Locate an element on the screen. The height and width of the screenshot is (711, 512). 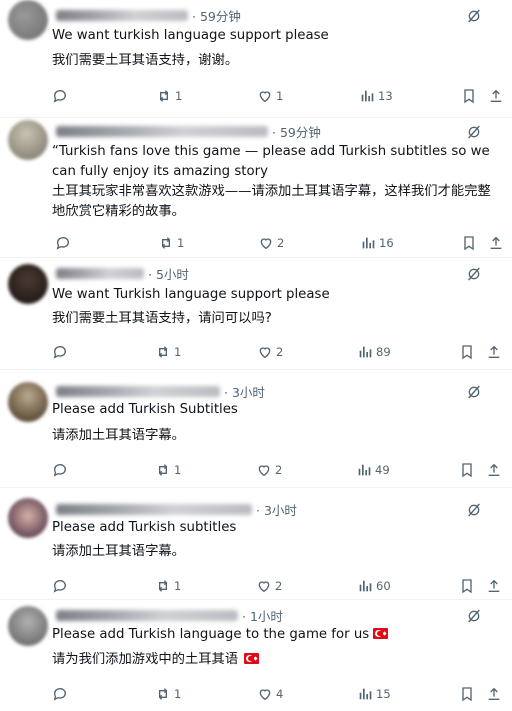
action-bar: 1 2 16 is located at coordinates (256, 243).